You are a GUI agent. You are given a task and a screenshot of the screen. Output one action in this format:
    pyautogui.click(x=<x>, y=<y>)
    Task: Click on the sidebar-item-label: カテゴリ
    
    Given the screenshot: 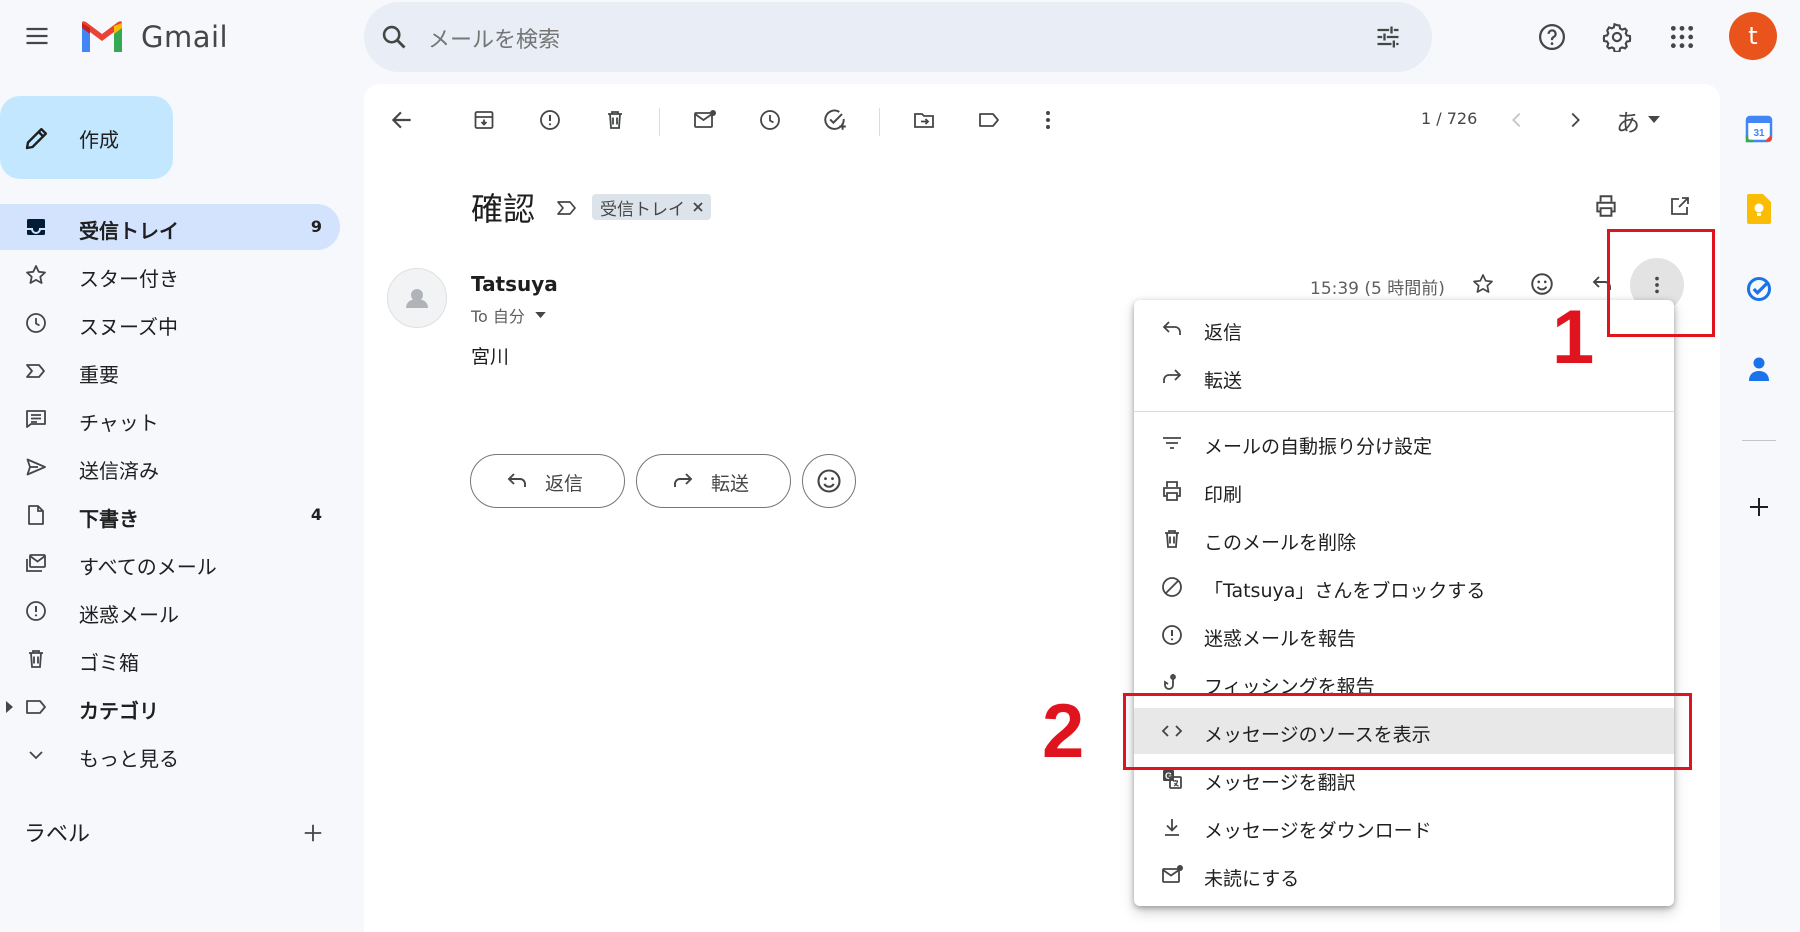 What is the action you would take?
    pyautogui.click(x=119, y=711)
    